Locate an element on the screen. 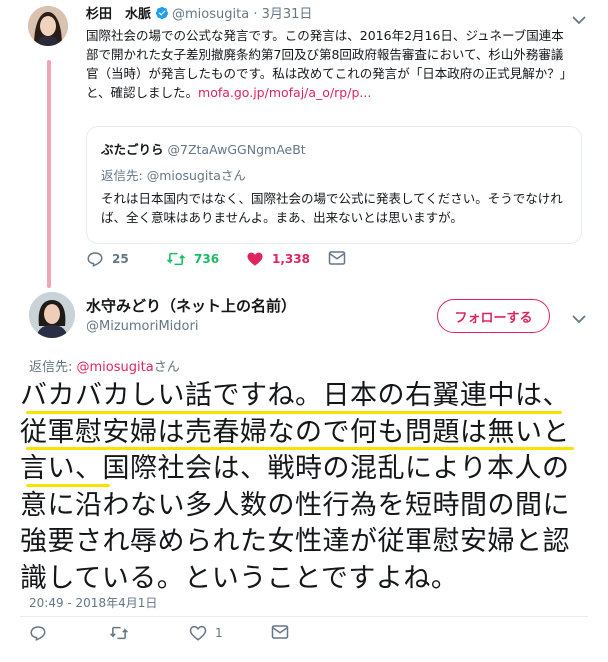 The image size is (608, 662). like-count: 1 is located at coordinates (219, 633).